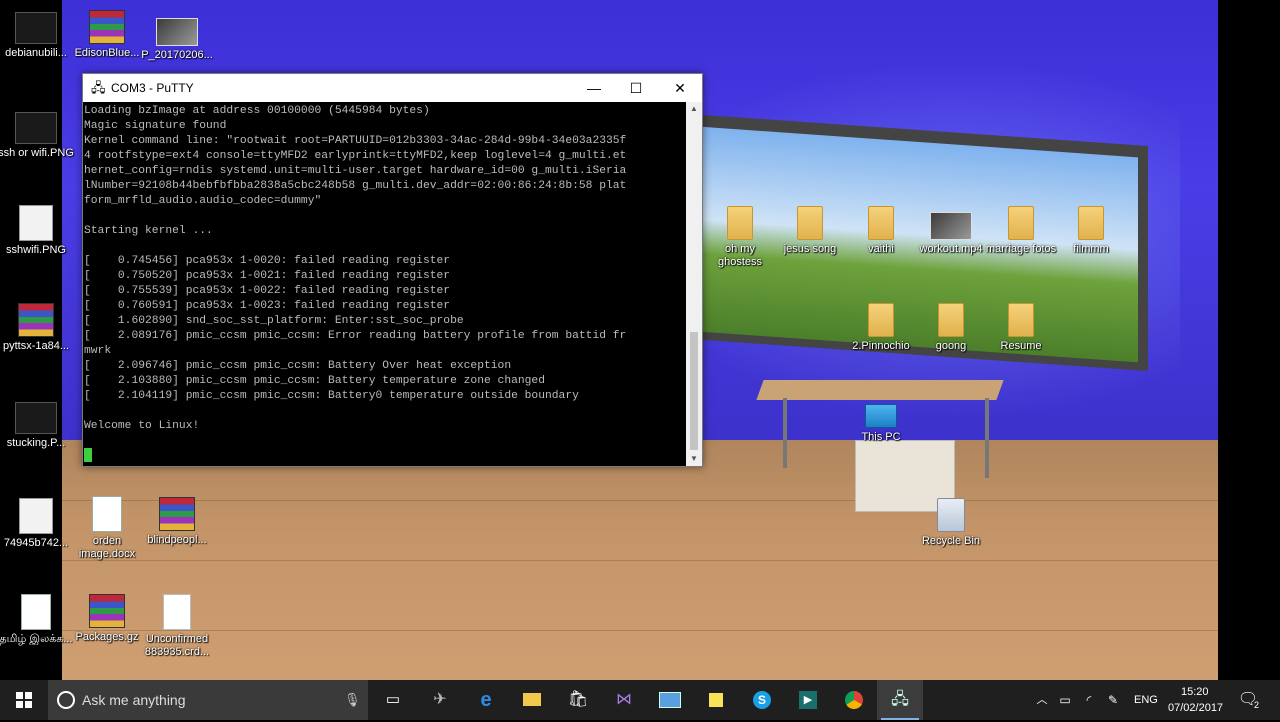  Describe the element at coordinates (177, 32) in the screenshot. I see `photo-icon` at that location.